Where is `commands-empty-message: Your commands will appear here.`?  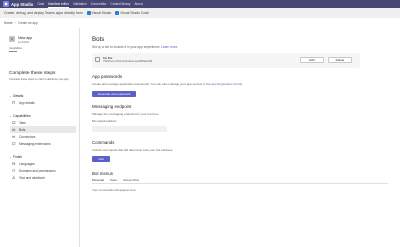
commands-empty-message: Your commands will appear here. is located at coordinates (114, 190).